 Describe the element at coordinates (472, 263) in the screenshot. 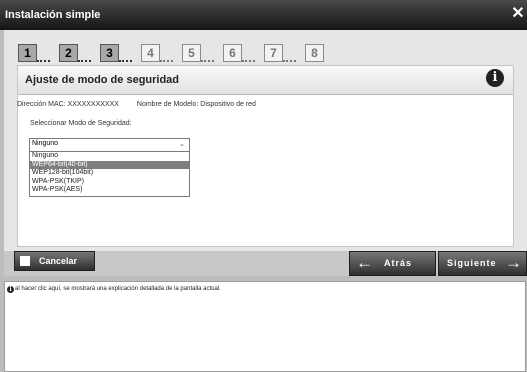

I see `next-label: Siguiente` at that location.